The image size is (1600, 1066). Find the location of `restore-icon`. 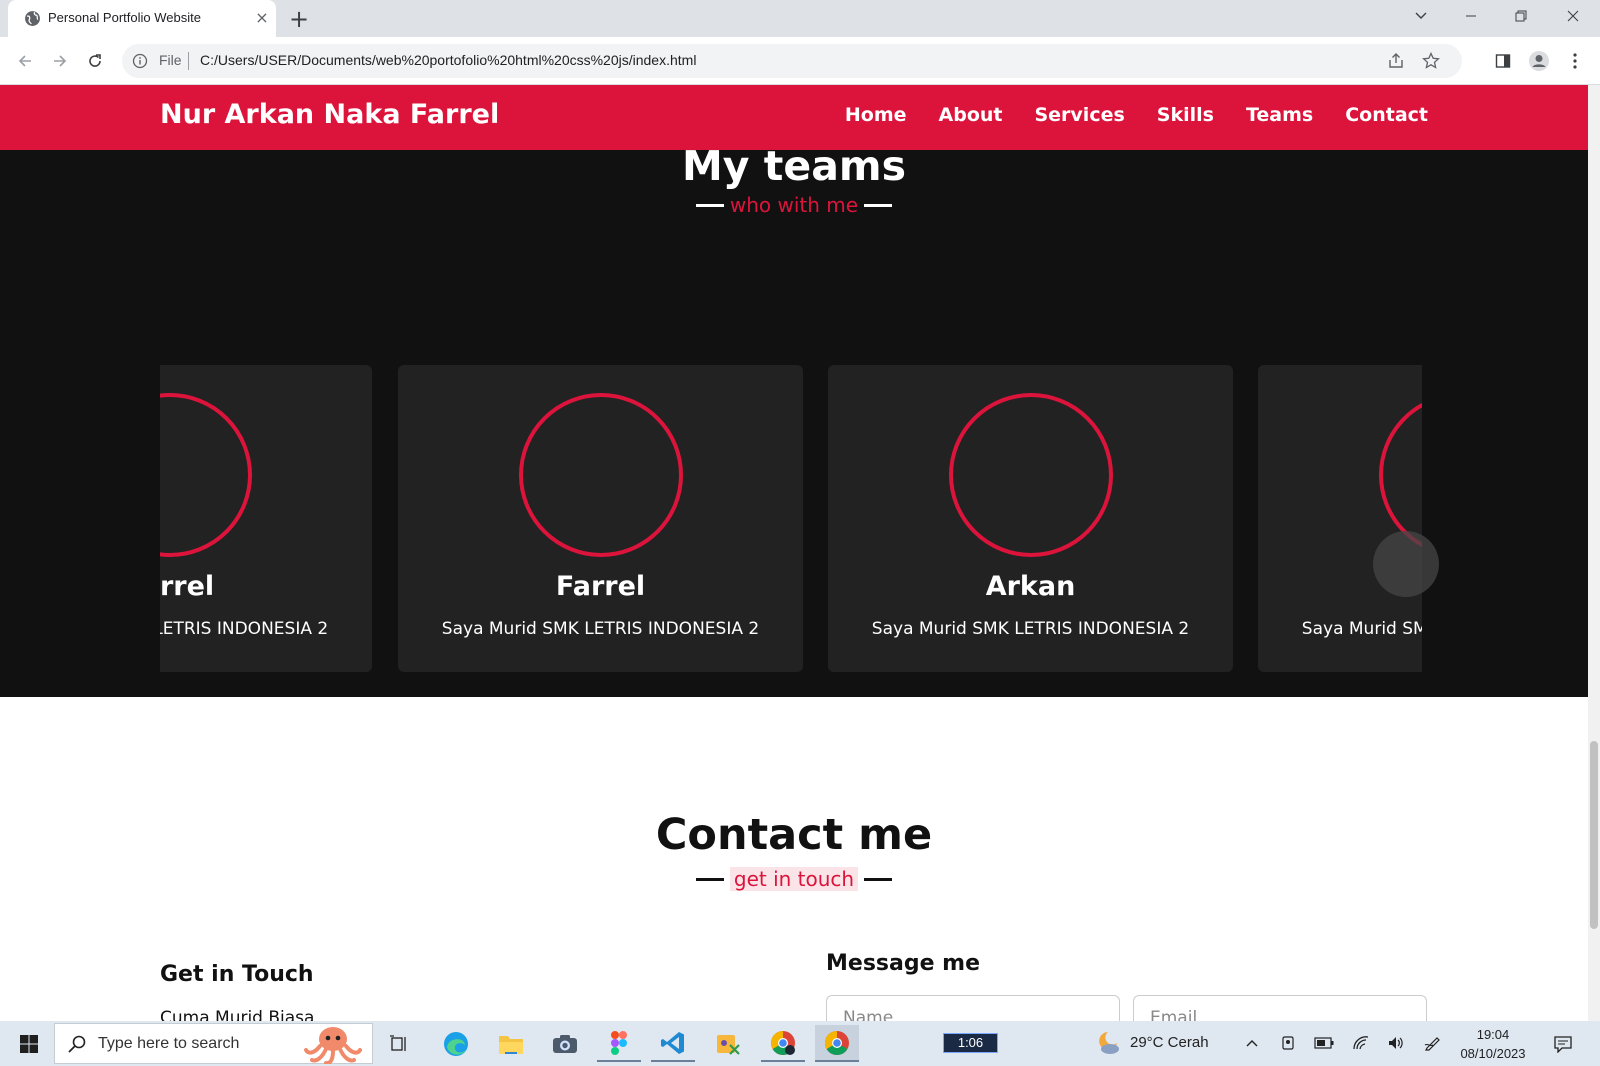

restore-icon is located at coordinates (1521, 16).